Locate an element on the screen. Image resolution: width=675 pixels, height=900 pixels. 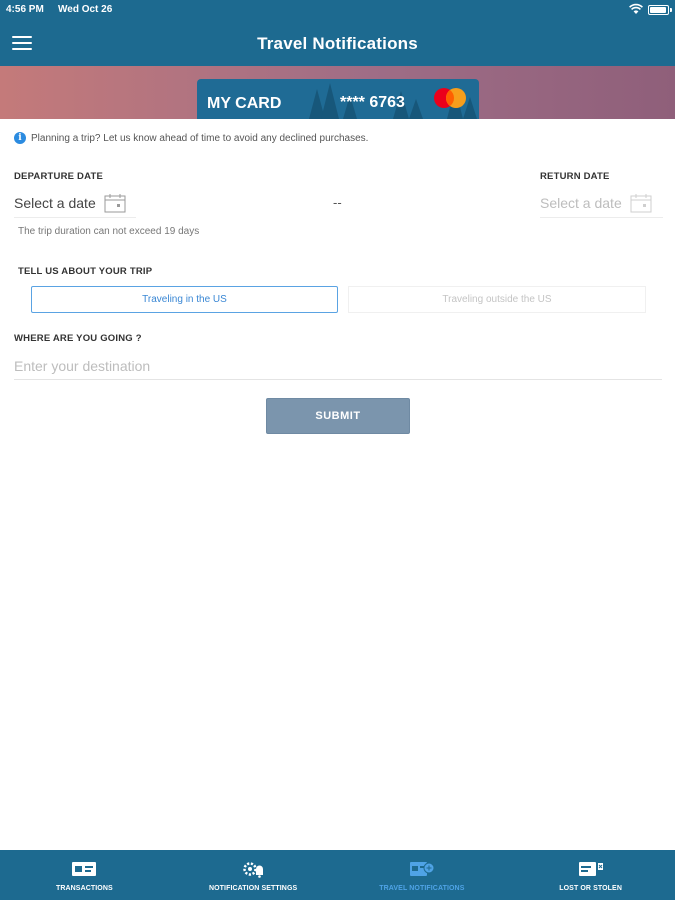
notification-settings-icon is located at coordinates (253, 870).